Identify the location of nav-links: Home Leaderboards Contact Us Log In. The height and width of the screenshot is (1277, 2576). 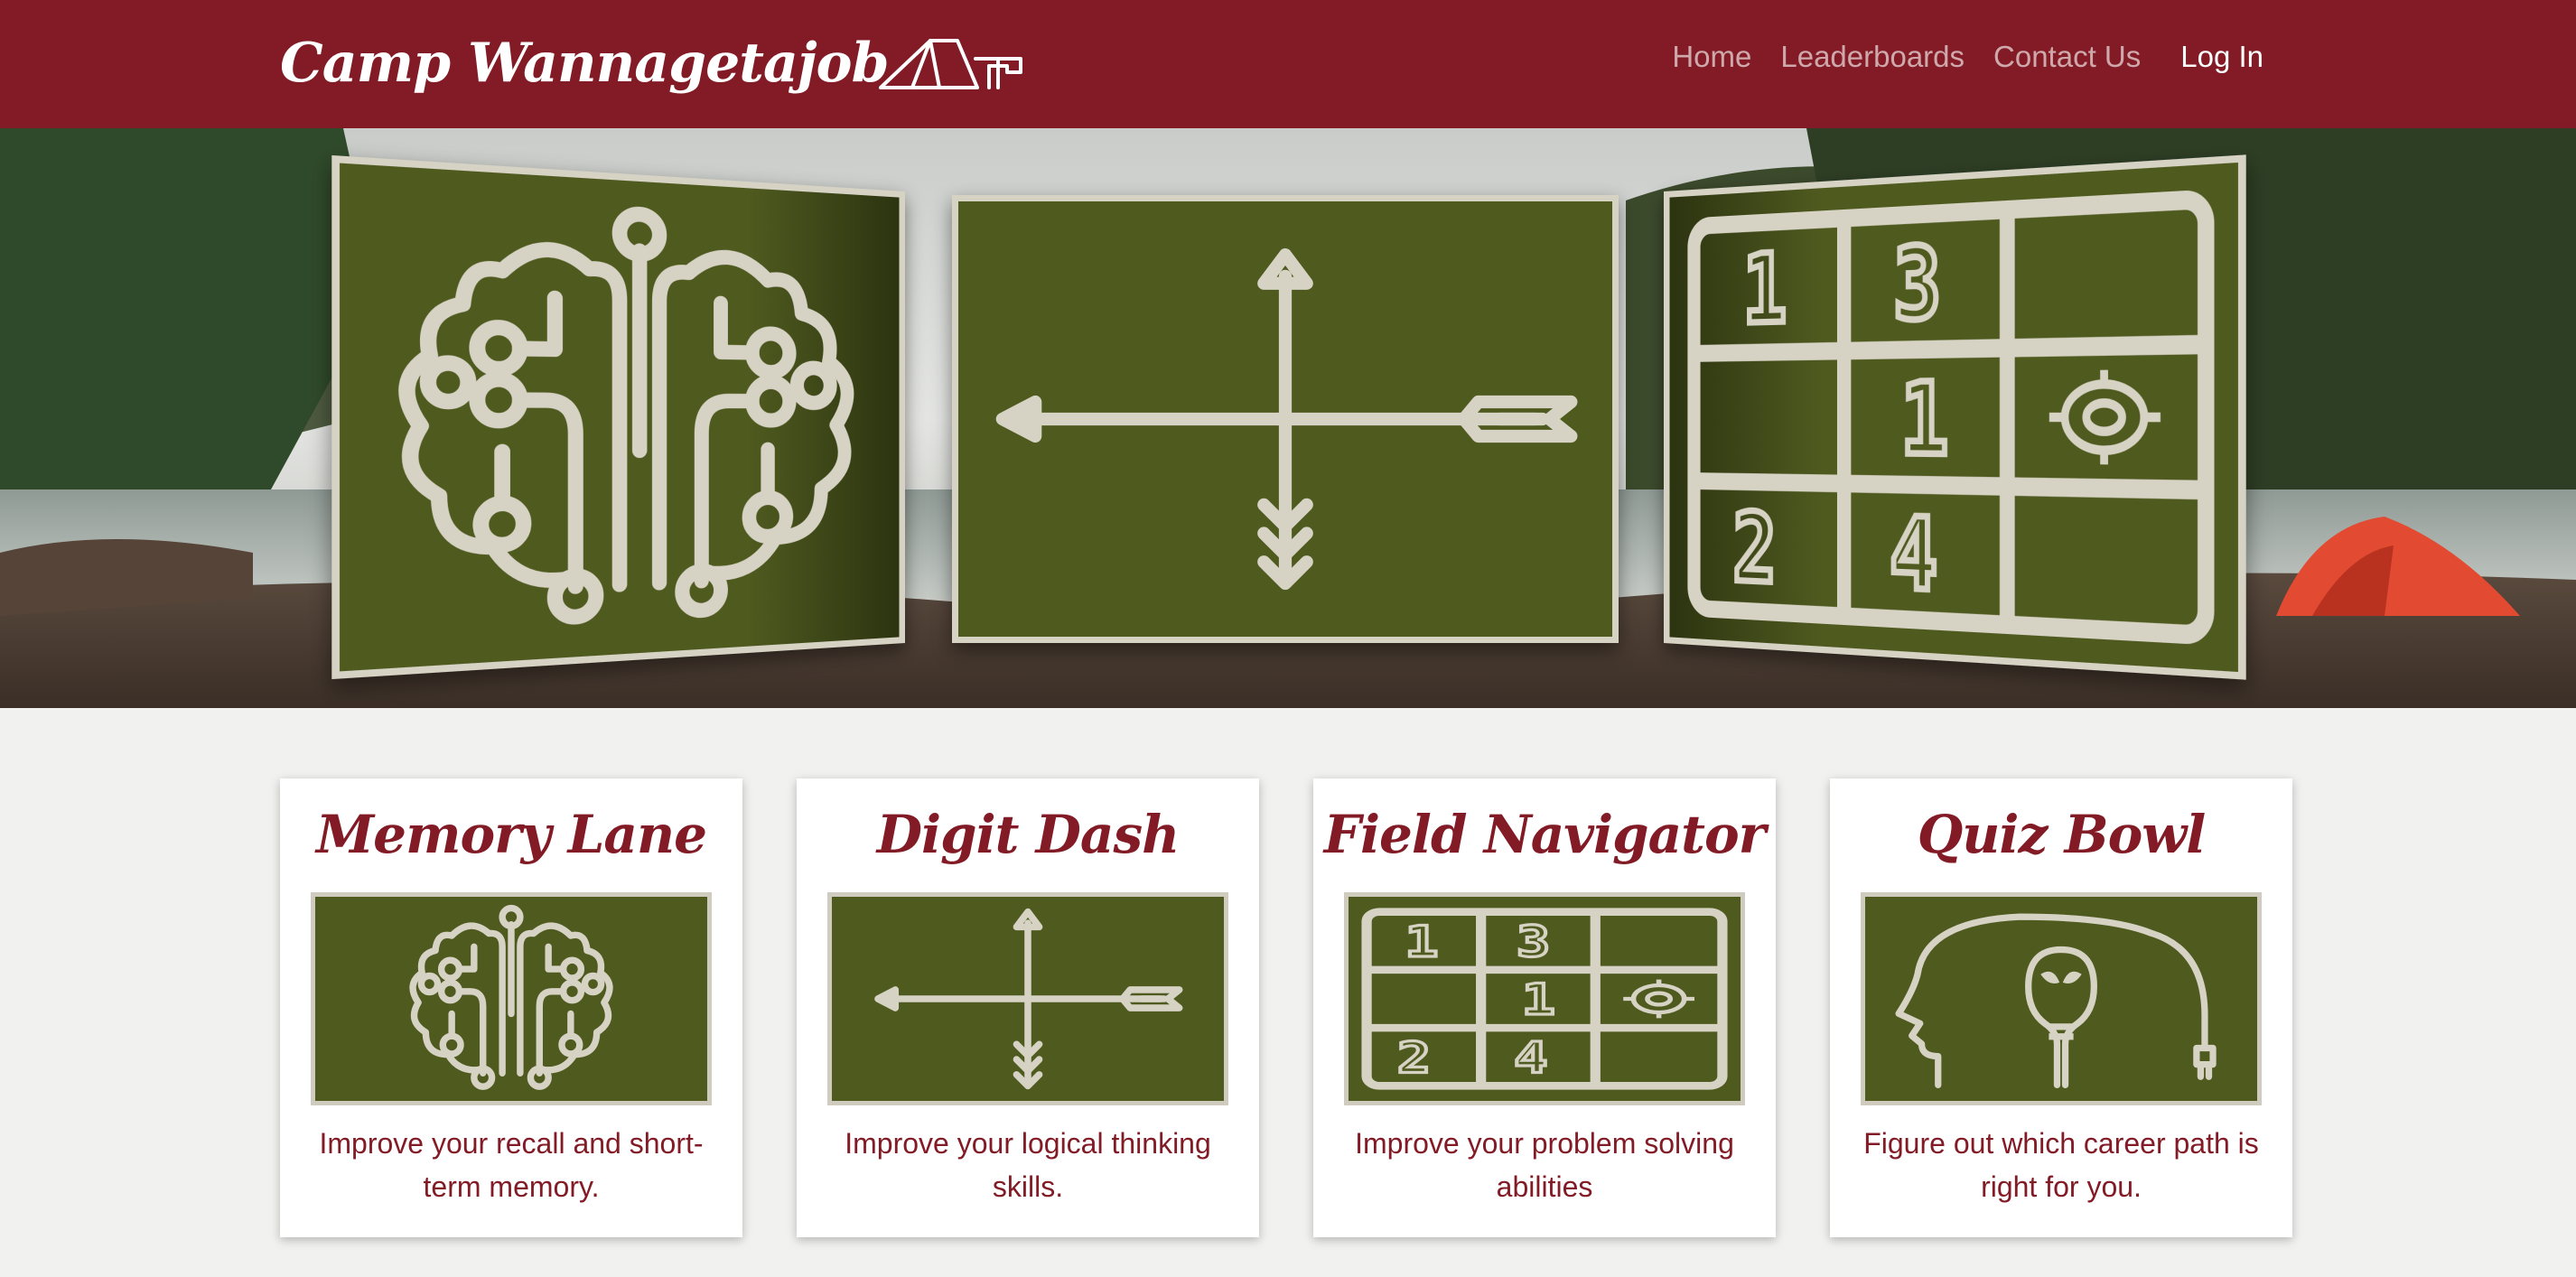
(1953, 57).